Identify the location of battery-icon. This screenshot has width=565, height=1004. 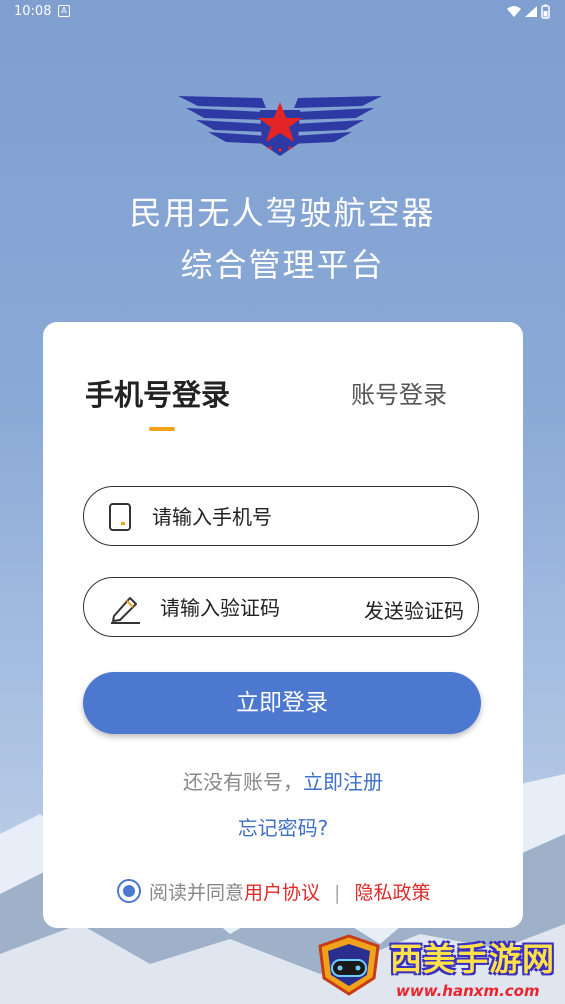
(545, 11).